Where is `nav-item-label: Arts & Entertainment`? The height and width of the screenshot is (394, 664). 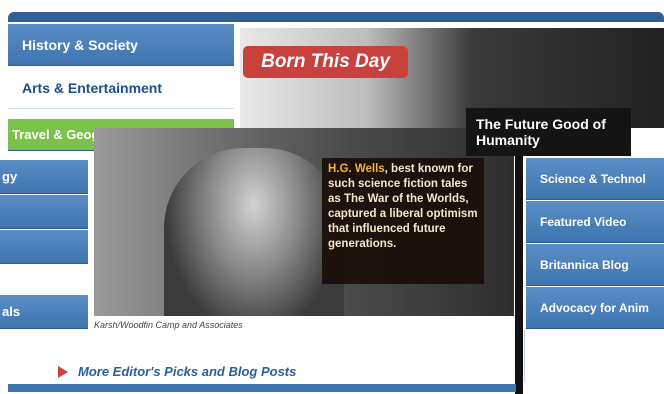
nav-item-label: Arts & Entertainment is located at coordinates (92, 87).